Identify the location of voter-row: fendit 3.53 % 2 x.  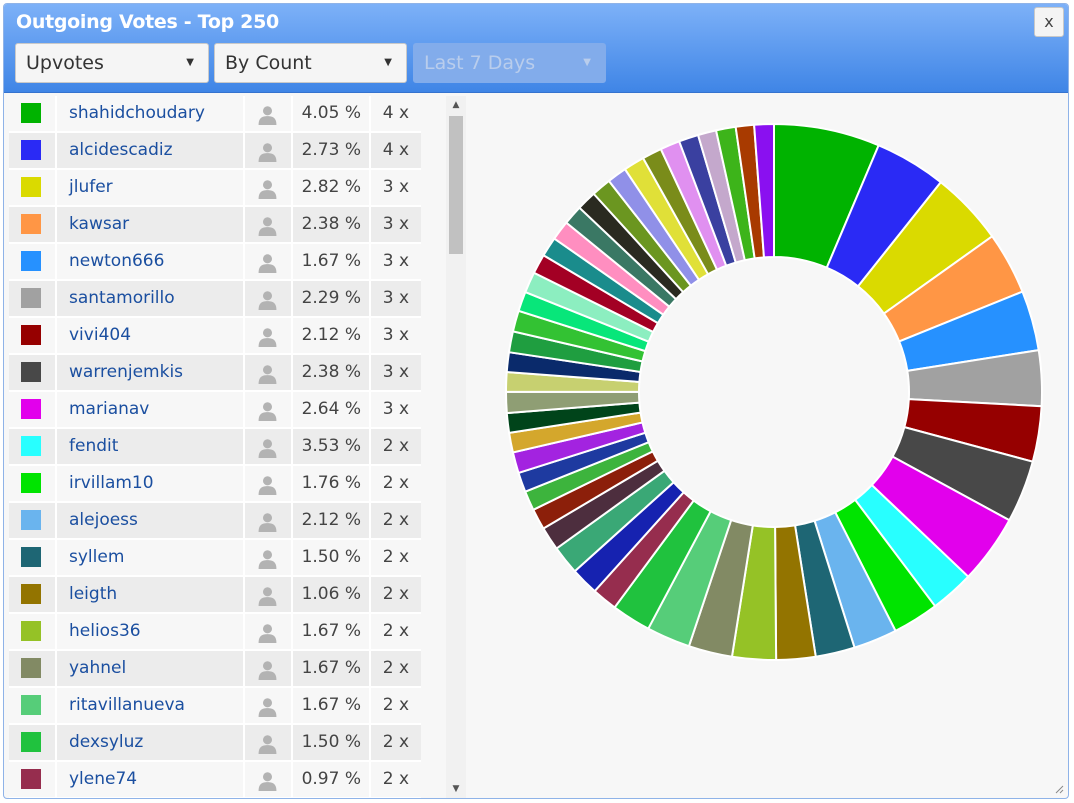
(215, 446).